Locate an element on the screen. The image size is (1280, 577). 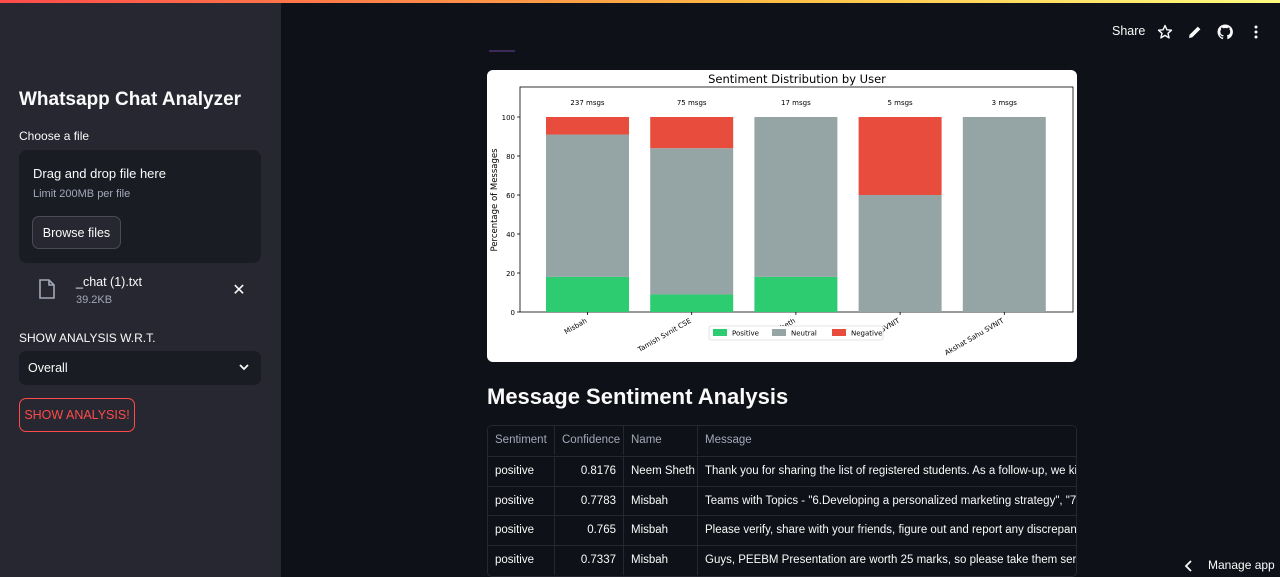
manage-app-button: Manage app is located at coordinates (1241, 565).